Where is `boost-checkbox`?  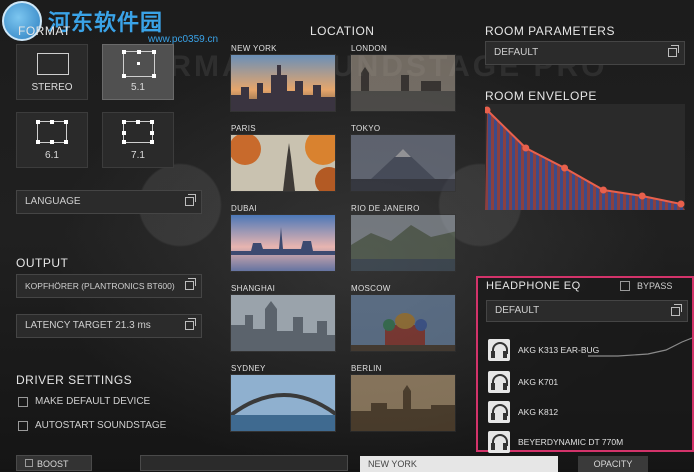
boost-checkbox is located at coordinates (29, 463).